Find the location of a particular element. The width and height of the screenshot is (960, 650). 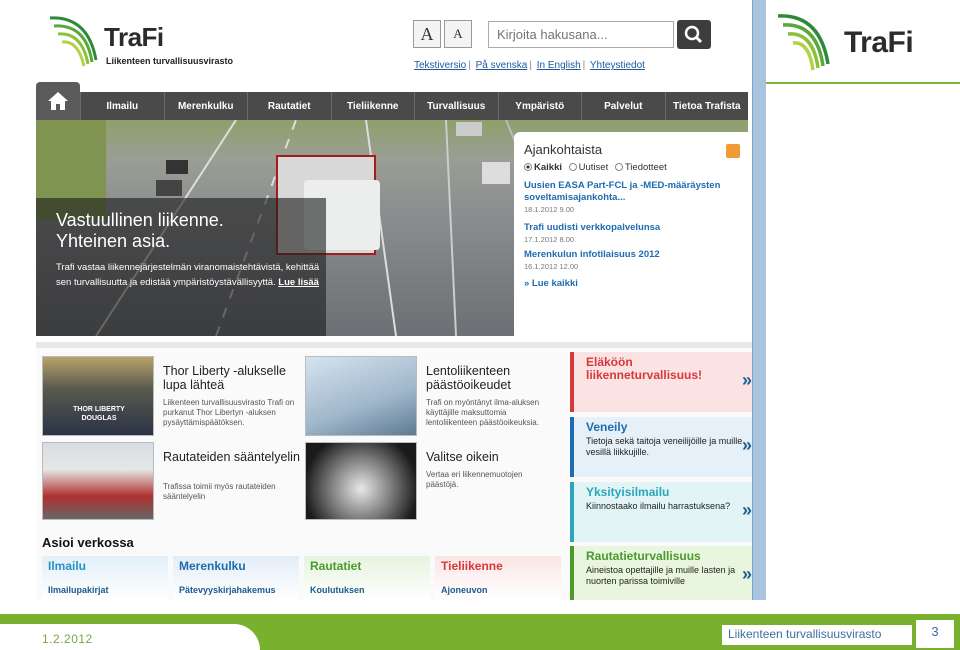

nav-item-turvallisuus: Turvallisuus is located at coordinates (456, 106).